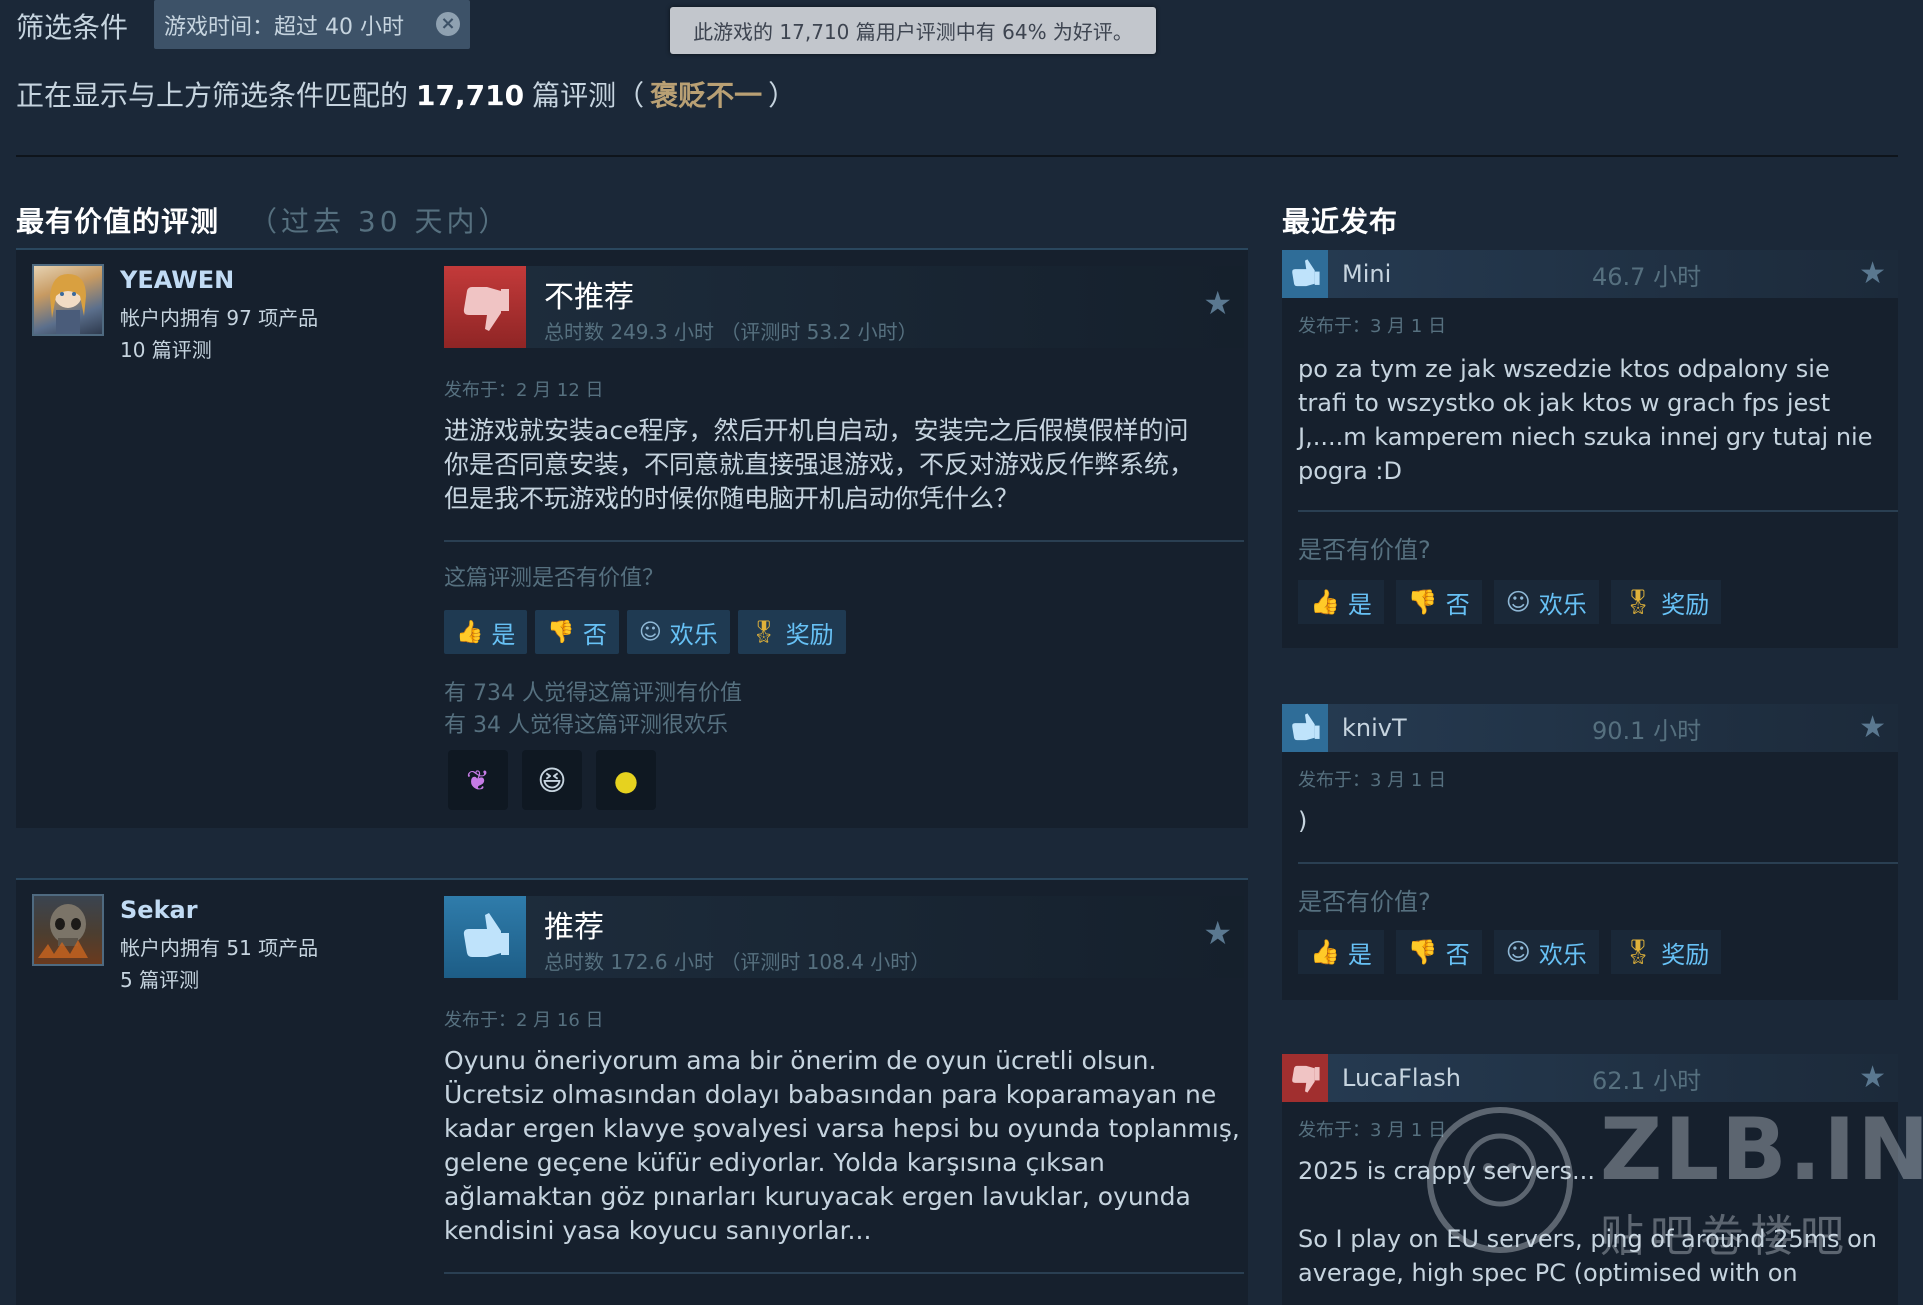 This screenshot has height=1305, width=1923. I want to click on review-body: ), so click(1593, 821).